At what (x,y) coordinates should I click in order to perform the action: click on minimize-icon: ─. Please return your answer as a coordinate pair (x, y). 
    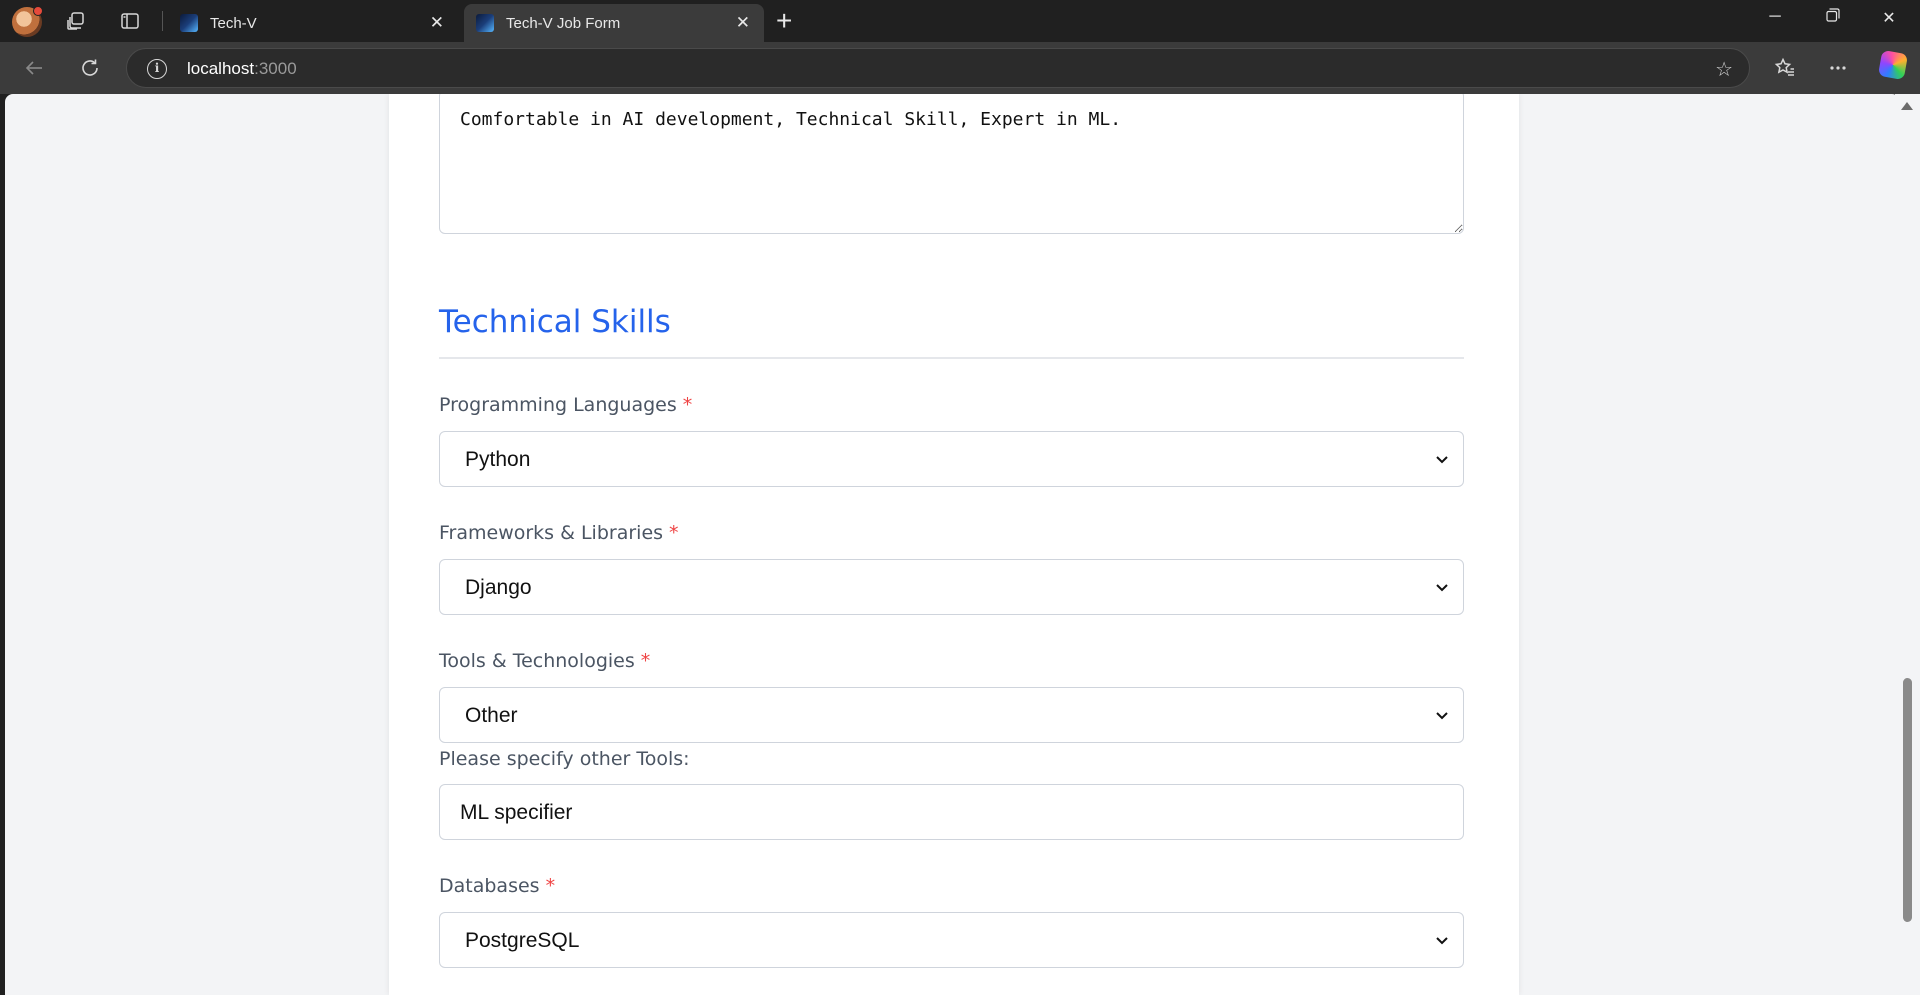
    Looking at the image, I should click on (1775, 17).